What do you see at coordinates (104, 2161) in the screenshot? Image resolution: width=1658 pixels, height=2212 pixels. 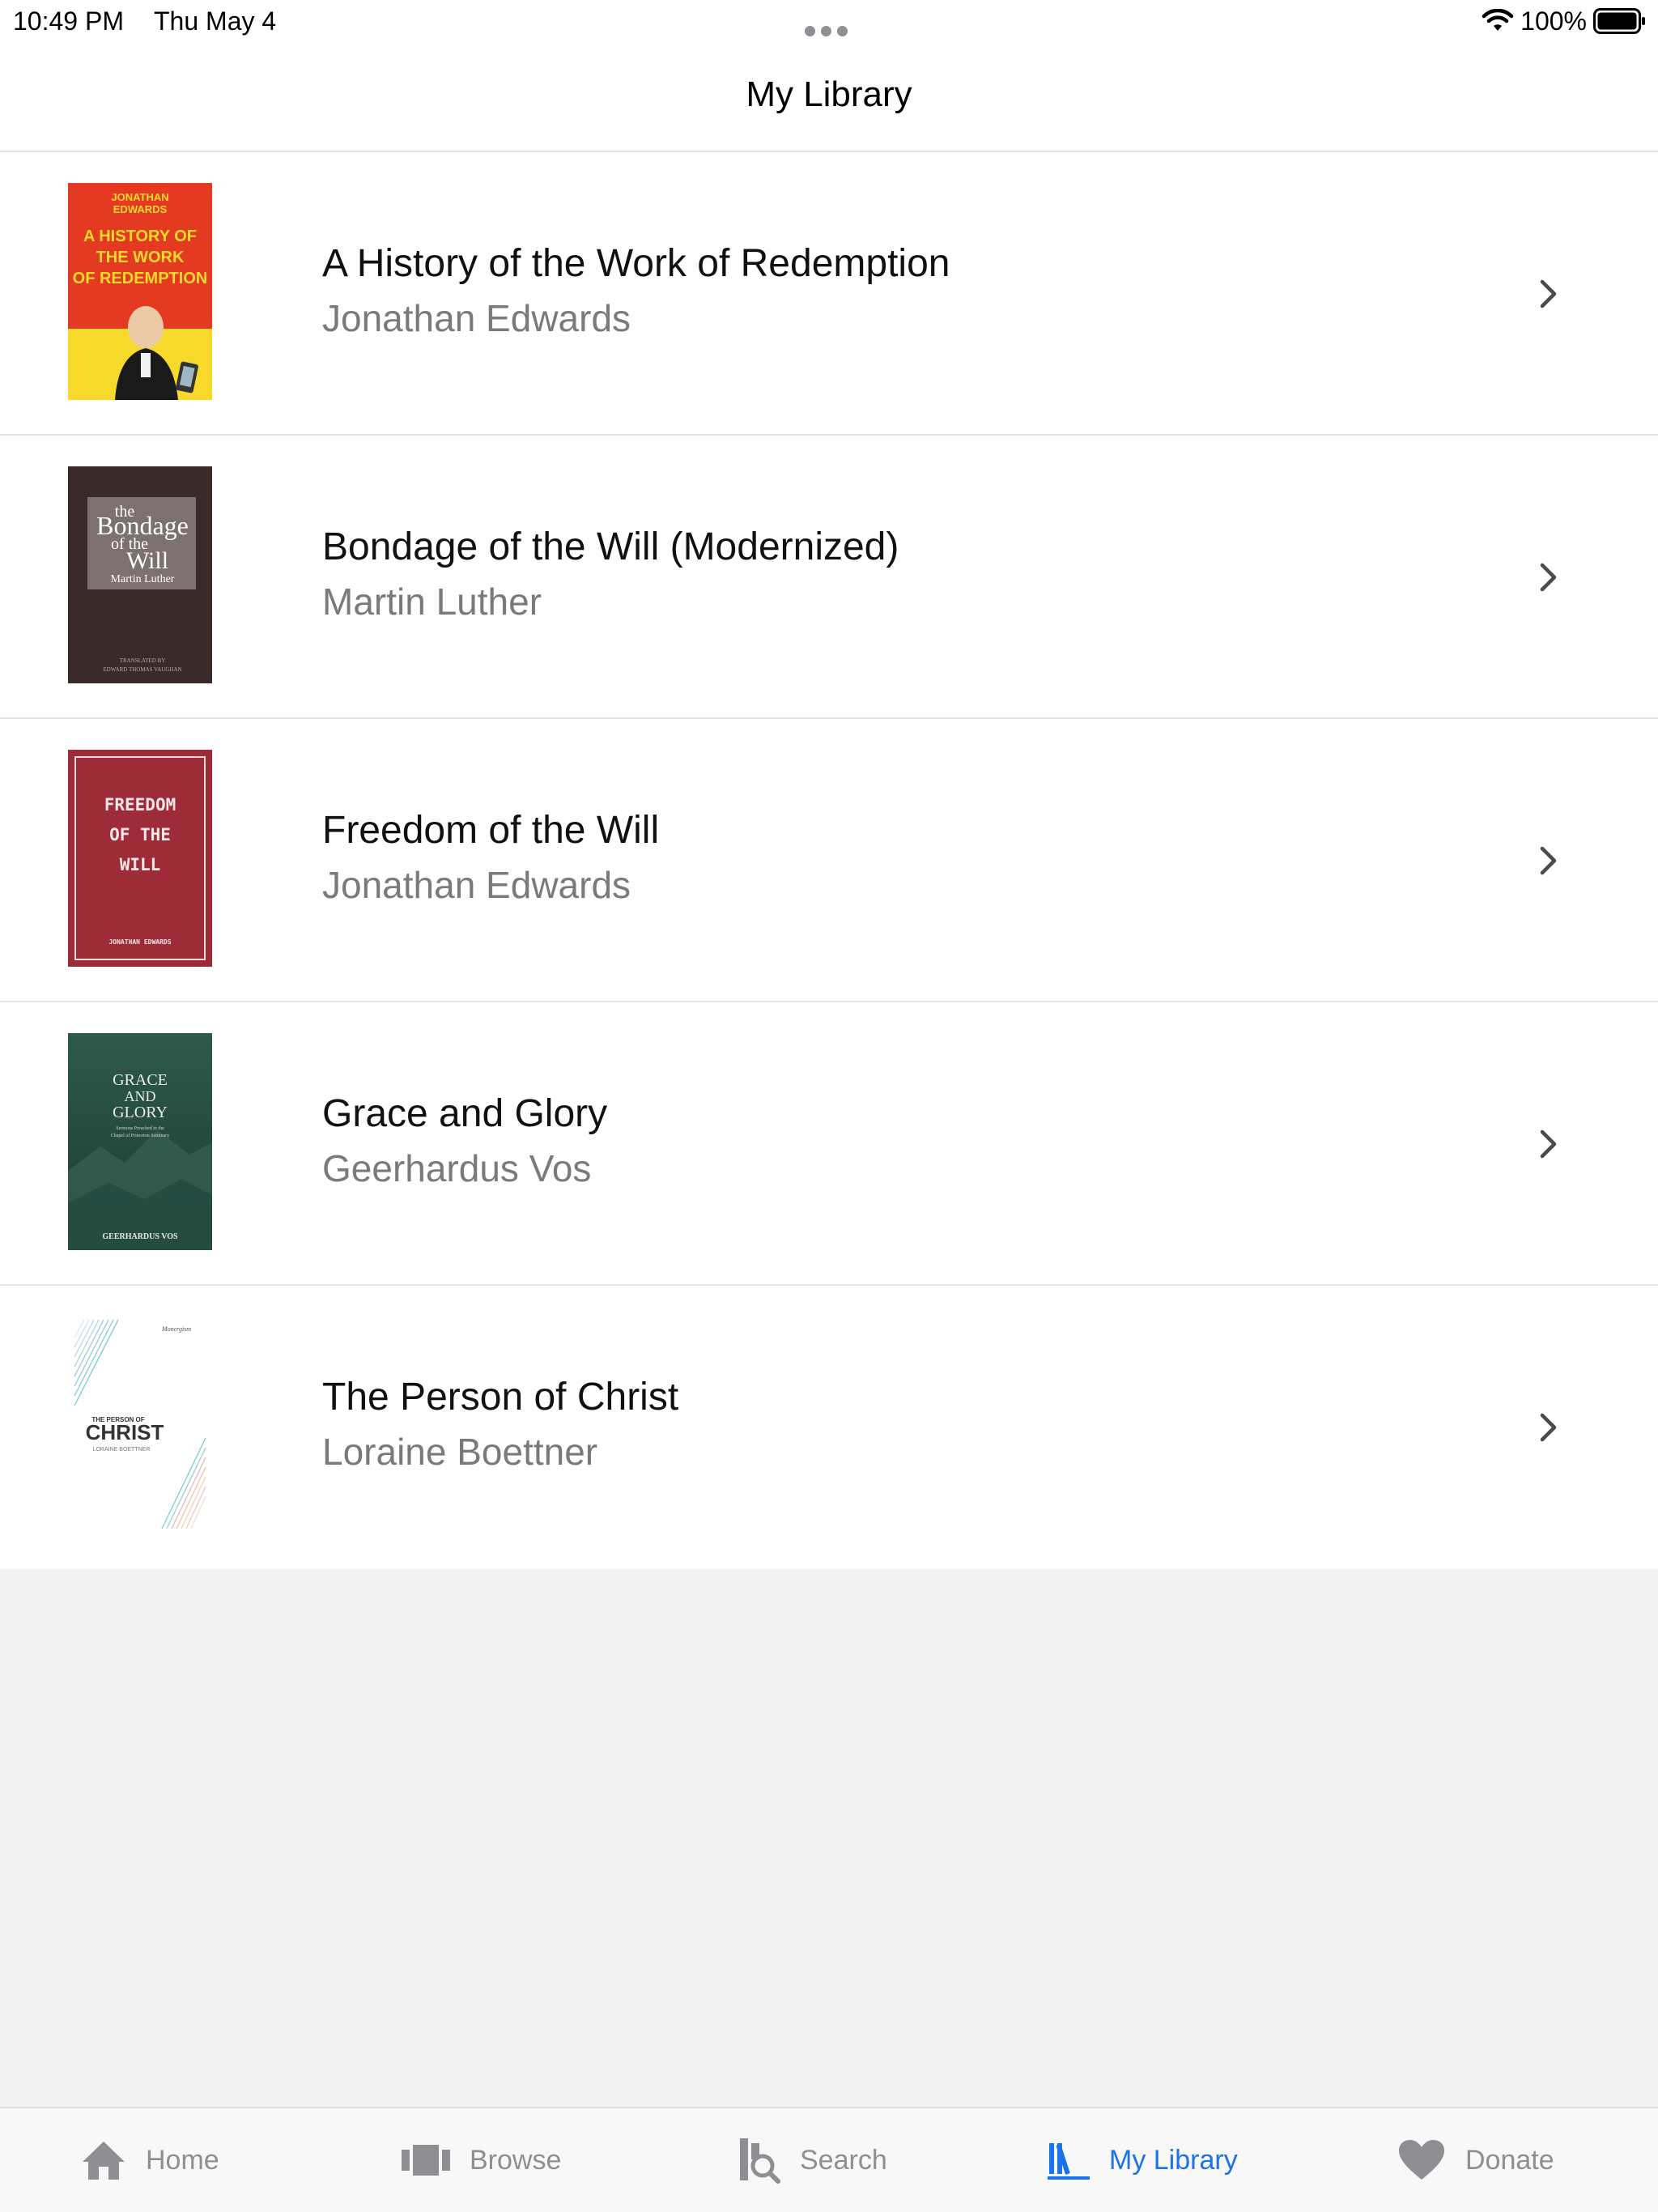 I see `home-icon` at bounding box center [104, 2161].